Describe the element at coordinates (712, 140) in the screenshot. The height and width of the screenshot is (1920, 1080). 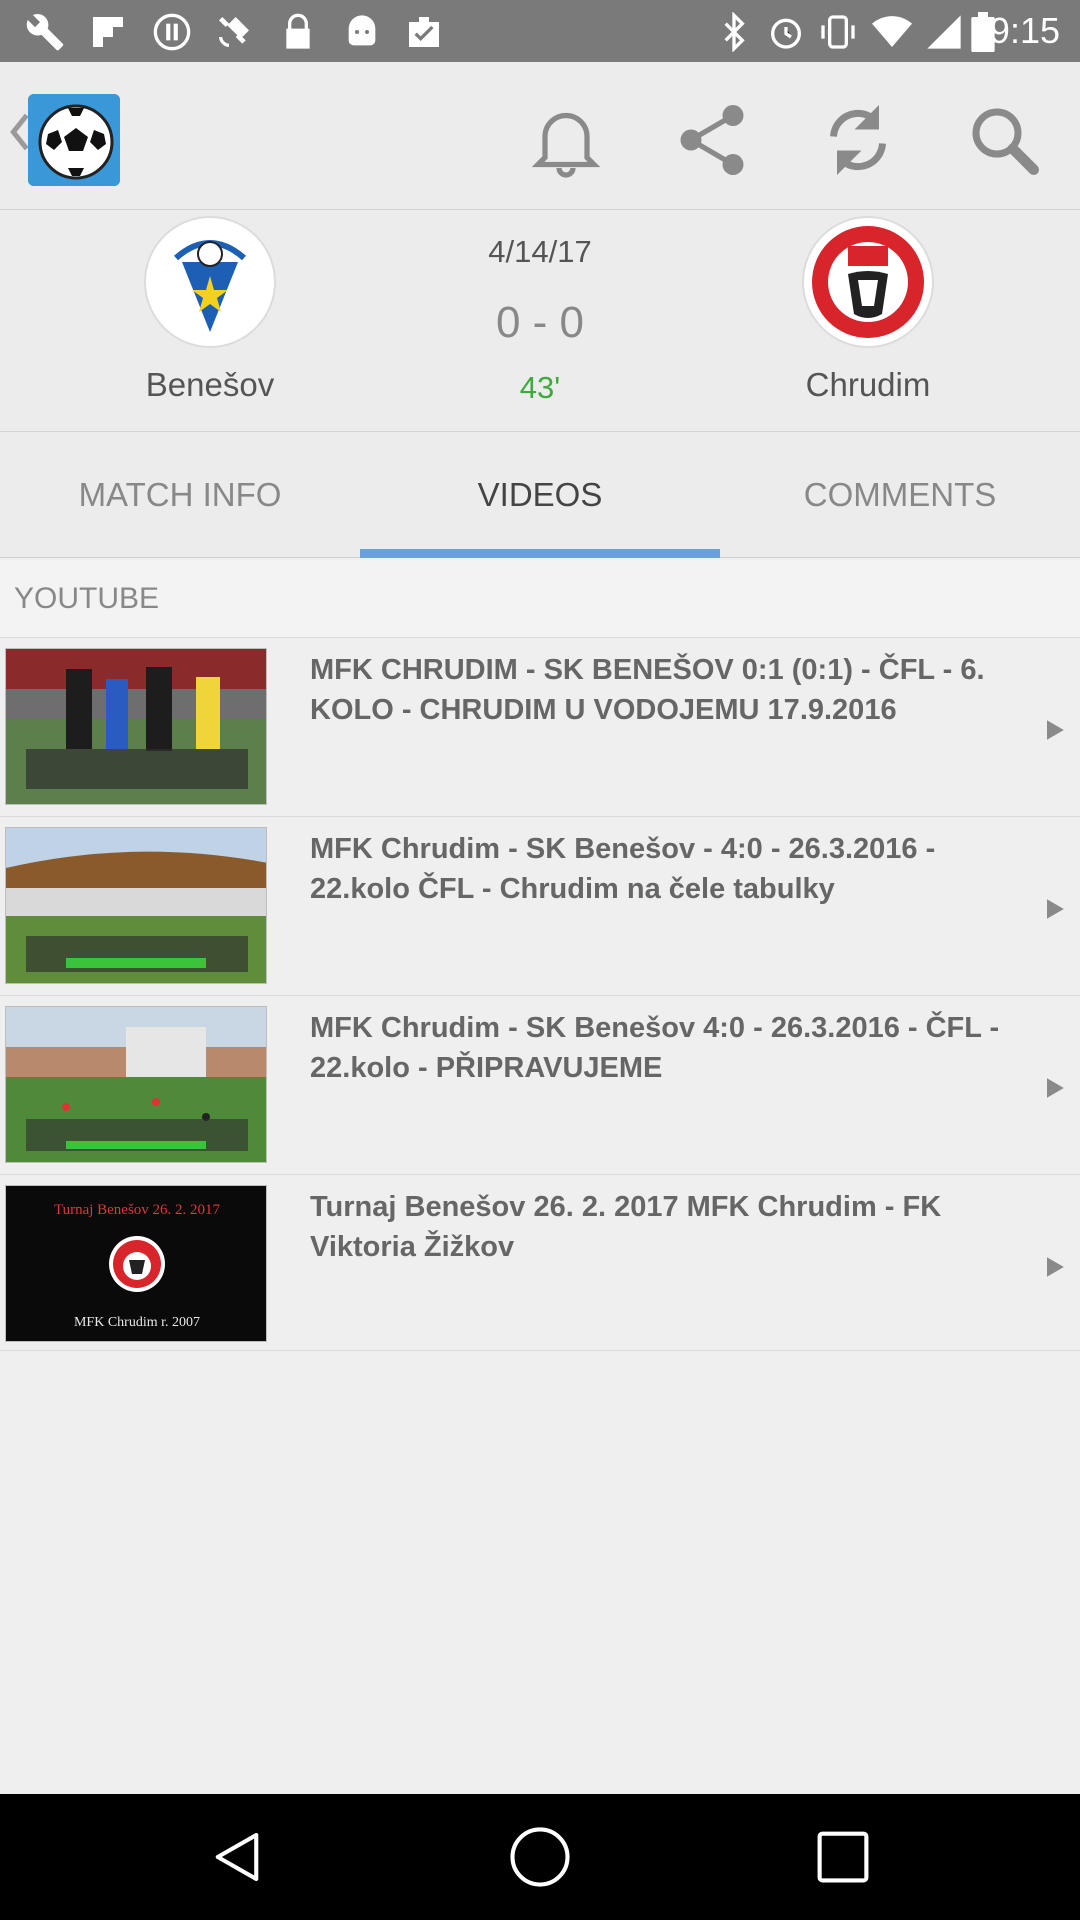
I see `share-icon` at that location.